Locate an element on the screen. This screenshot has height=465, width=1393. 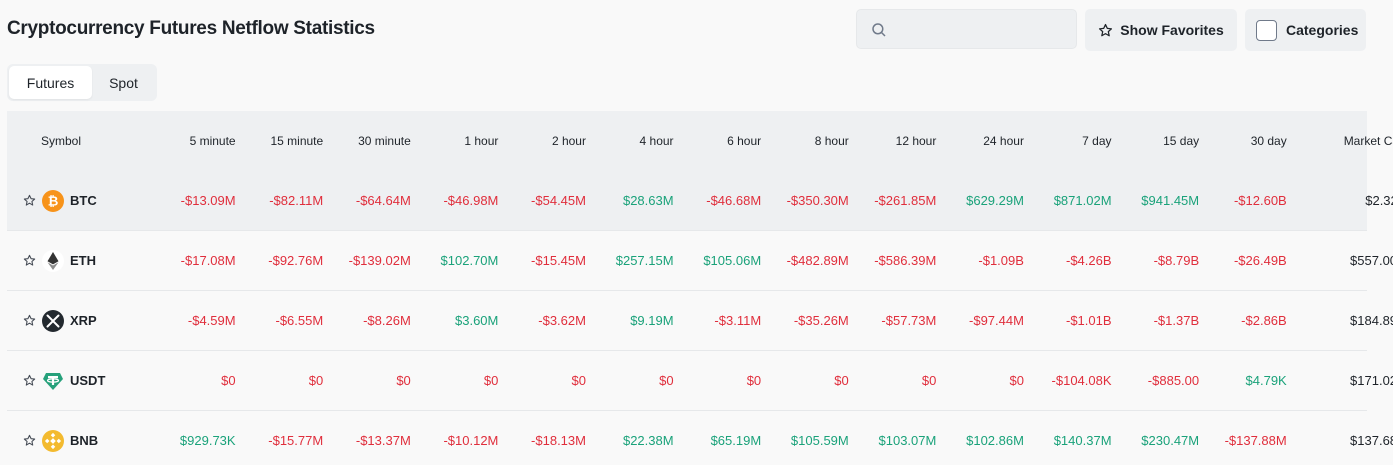
symbol-label: XRP is located at coordinates (83, 320).